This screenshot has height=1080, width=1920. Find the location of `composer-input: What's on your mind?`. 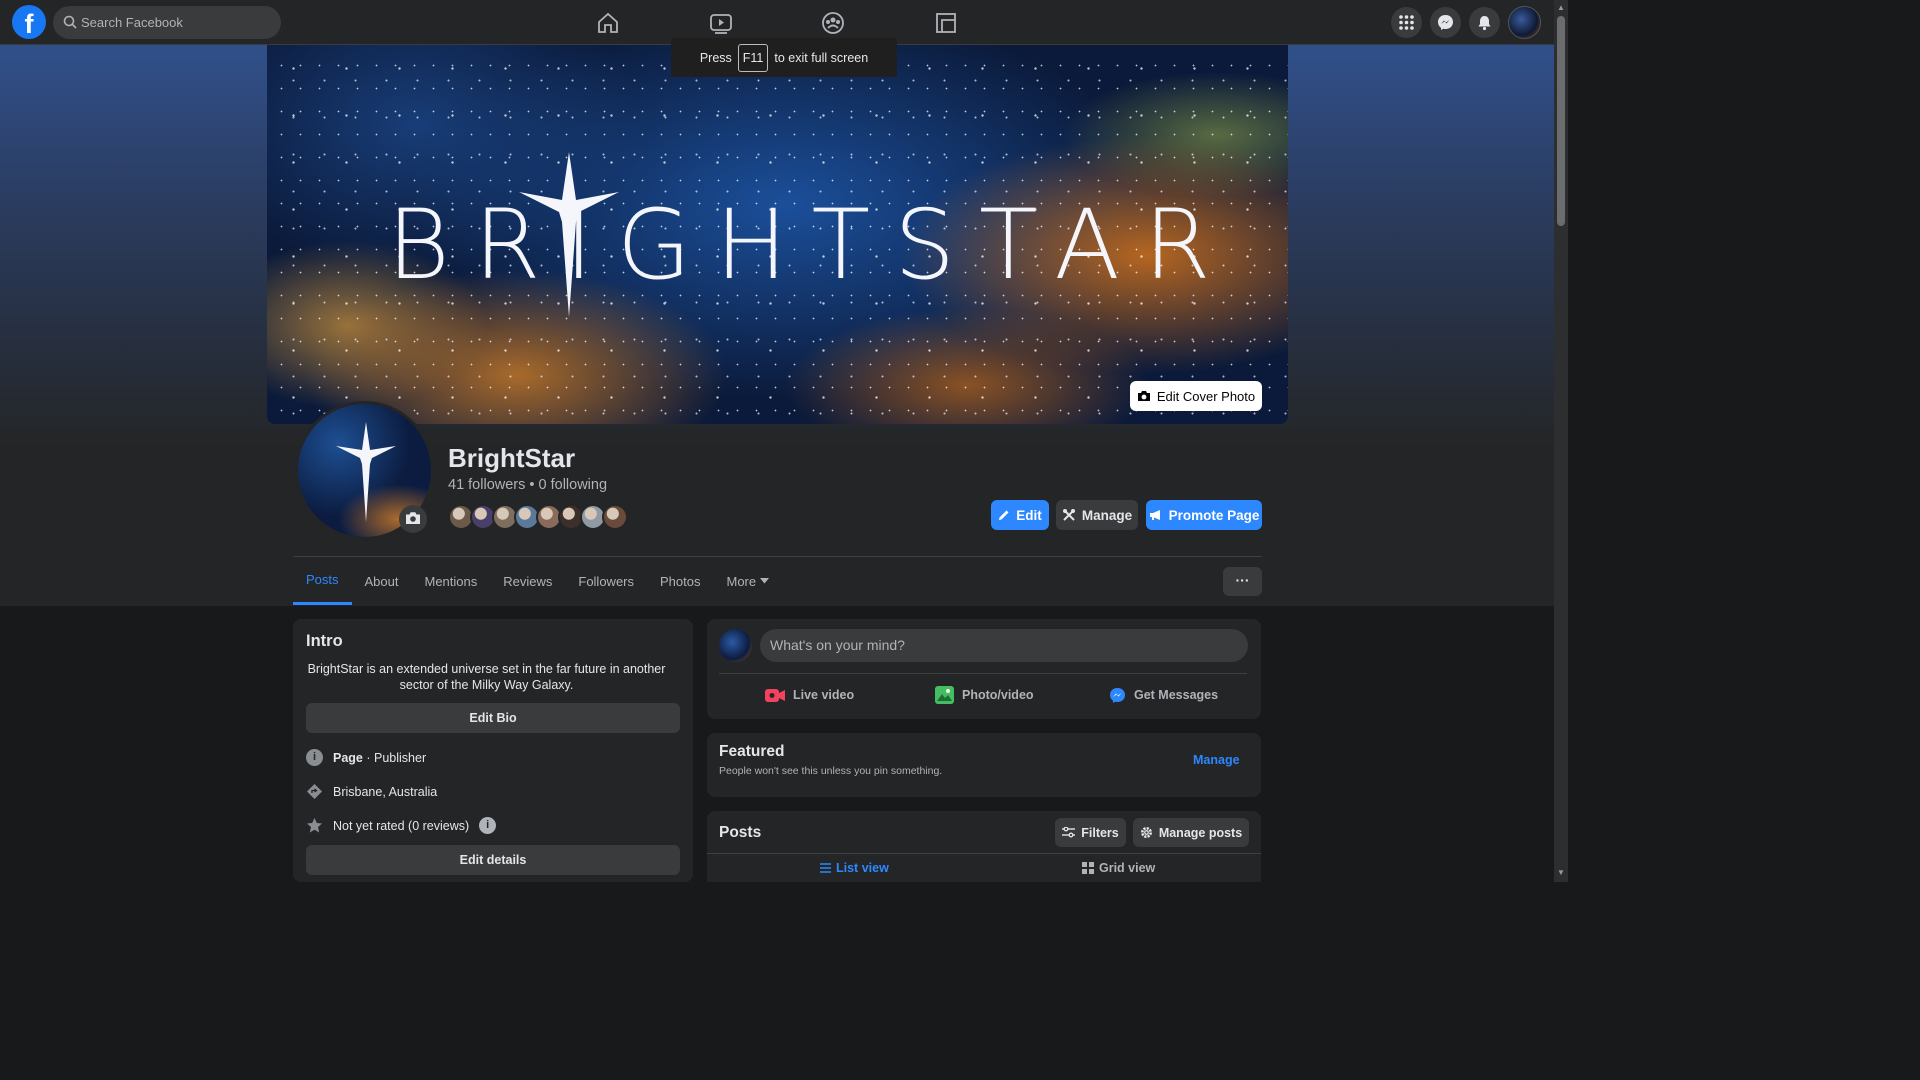

composer-input: What's on your mind? is located at coordinates (1004, 645).